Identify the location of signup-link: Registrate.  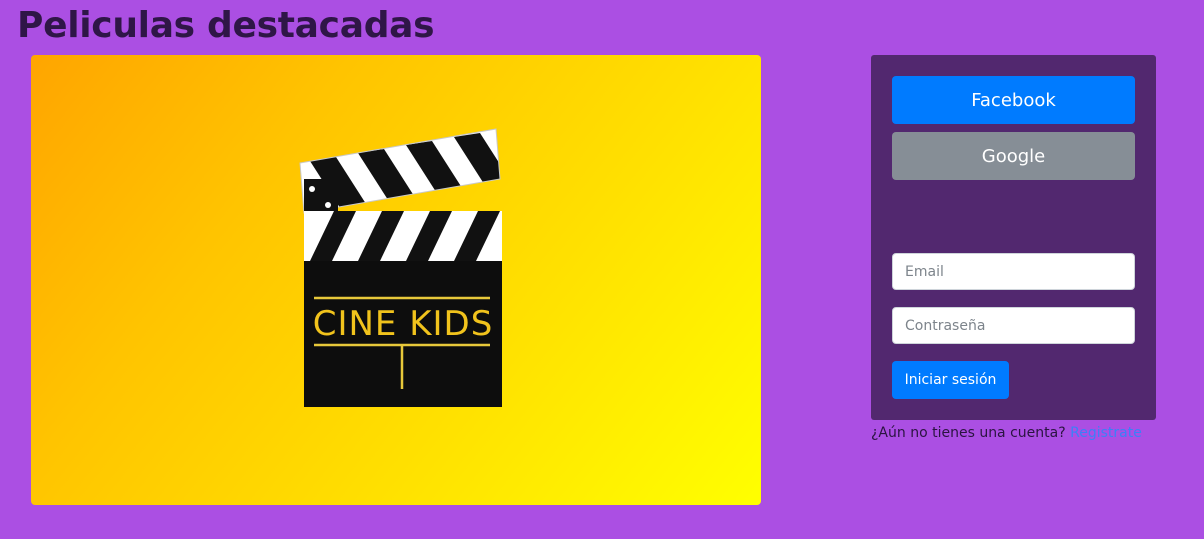
(1106, 433).